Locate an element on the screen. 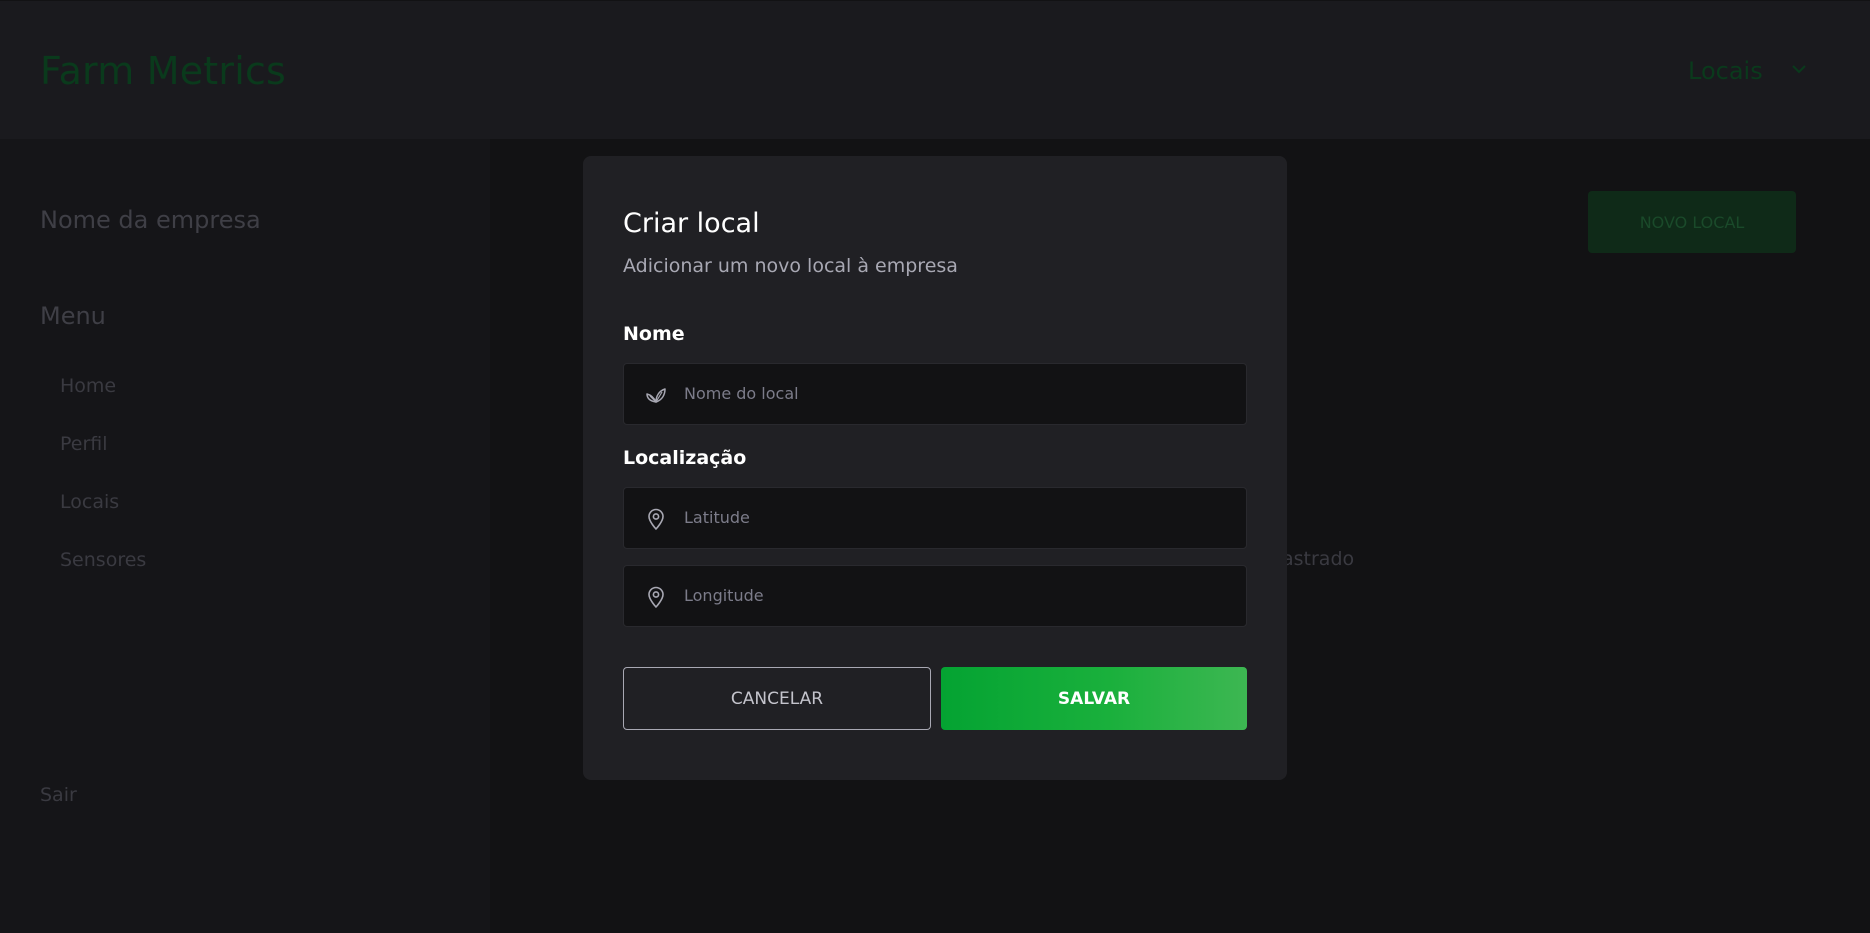 The image size is (1870, 933). name-label: Nome is located at coordinates (654, 334).